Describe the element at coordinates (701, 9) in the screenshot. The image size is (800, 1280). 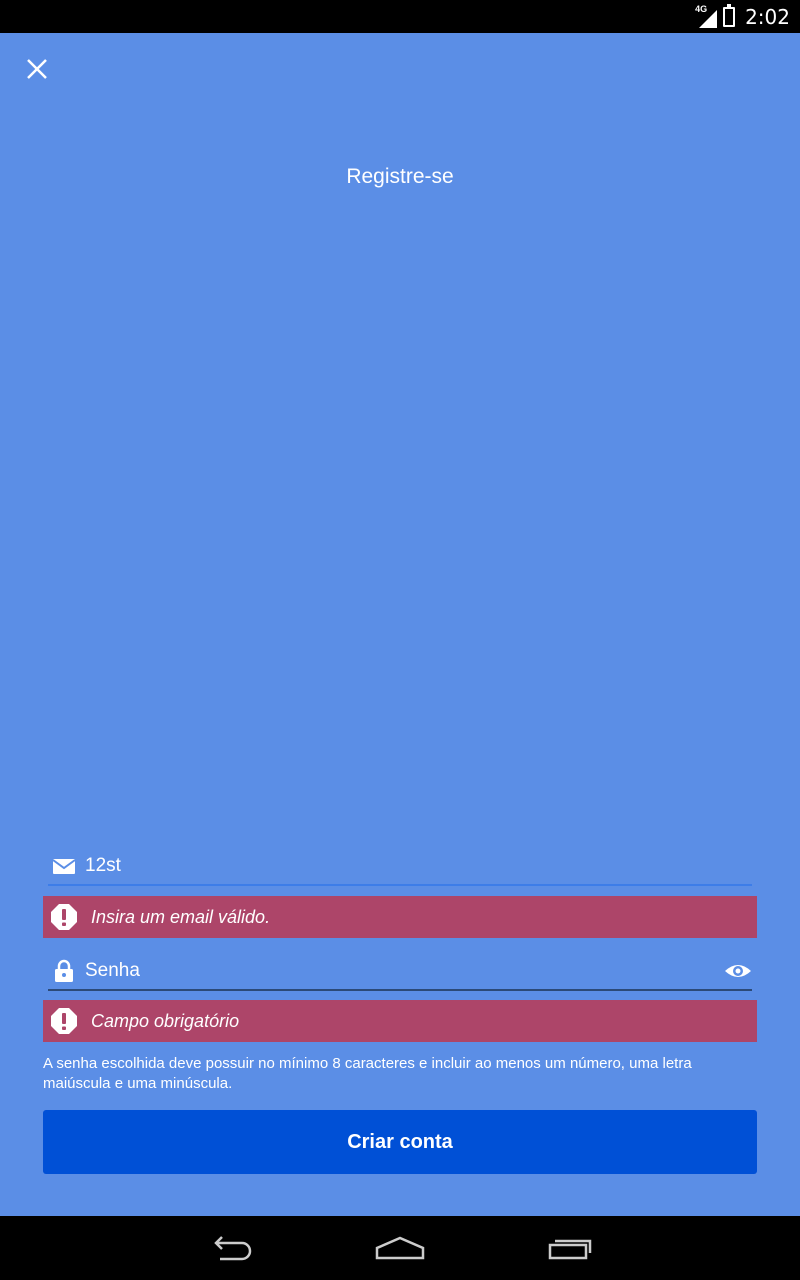
I see `network-type: 4G` at that location.